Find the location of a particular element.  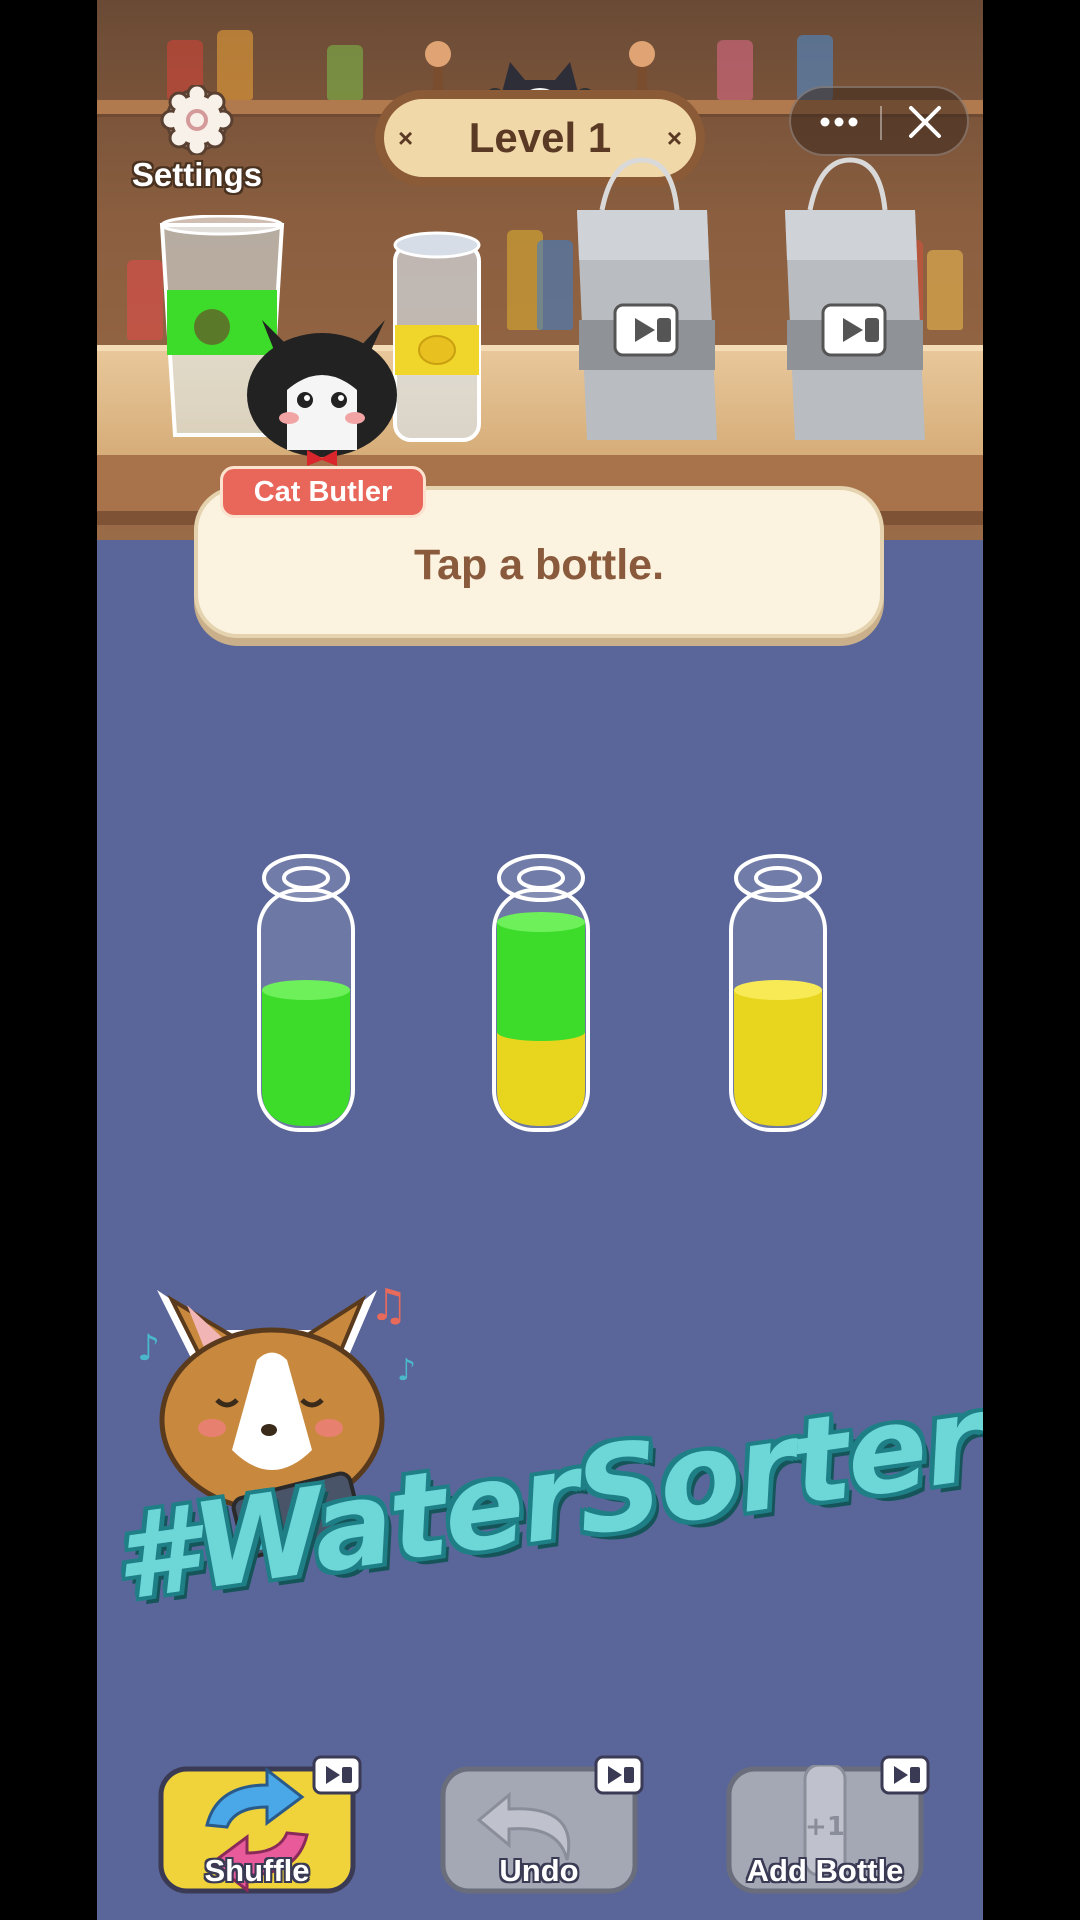

undo-label: Undo is located at coordinates (539, 1870).